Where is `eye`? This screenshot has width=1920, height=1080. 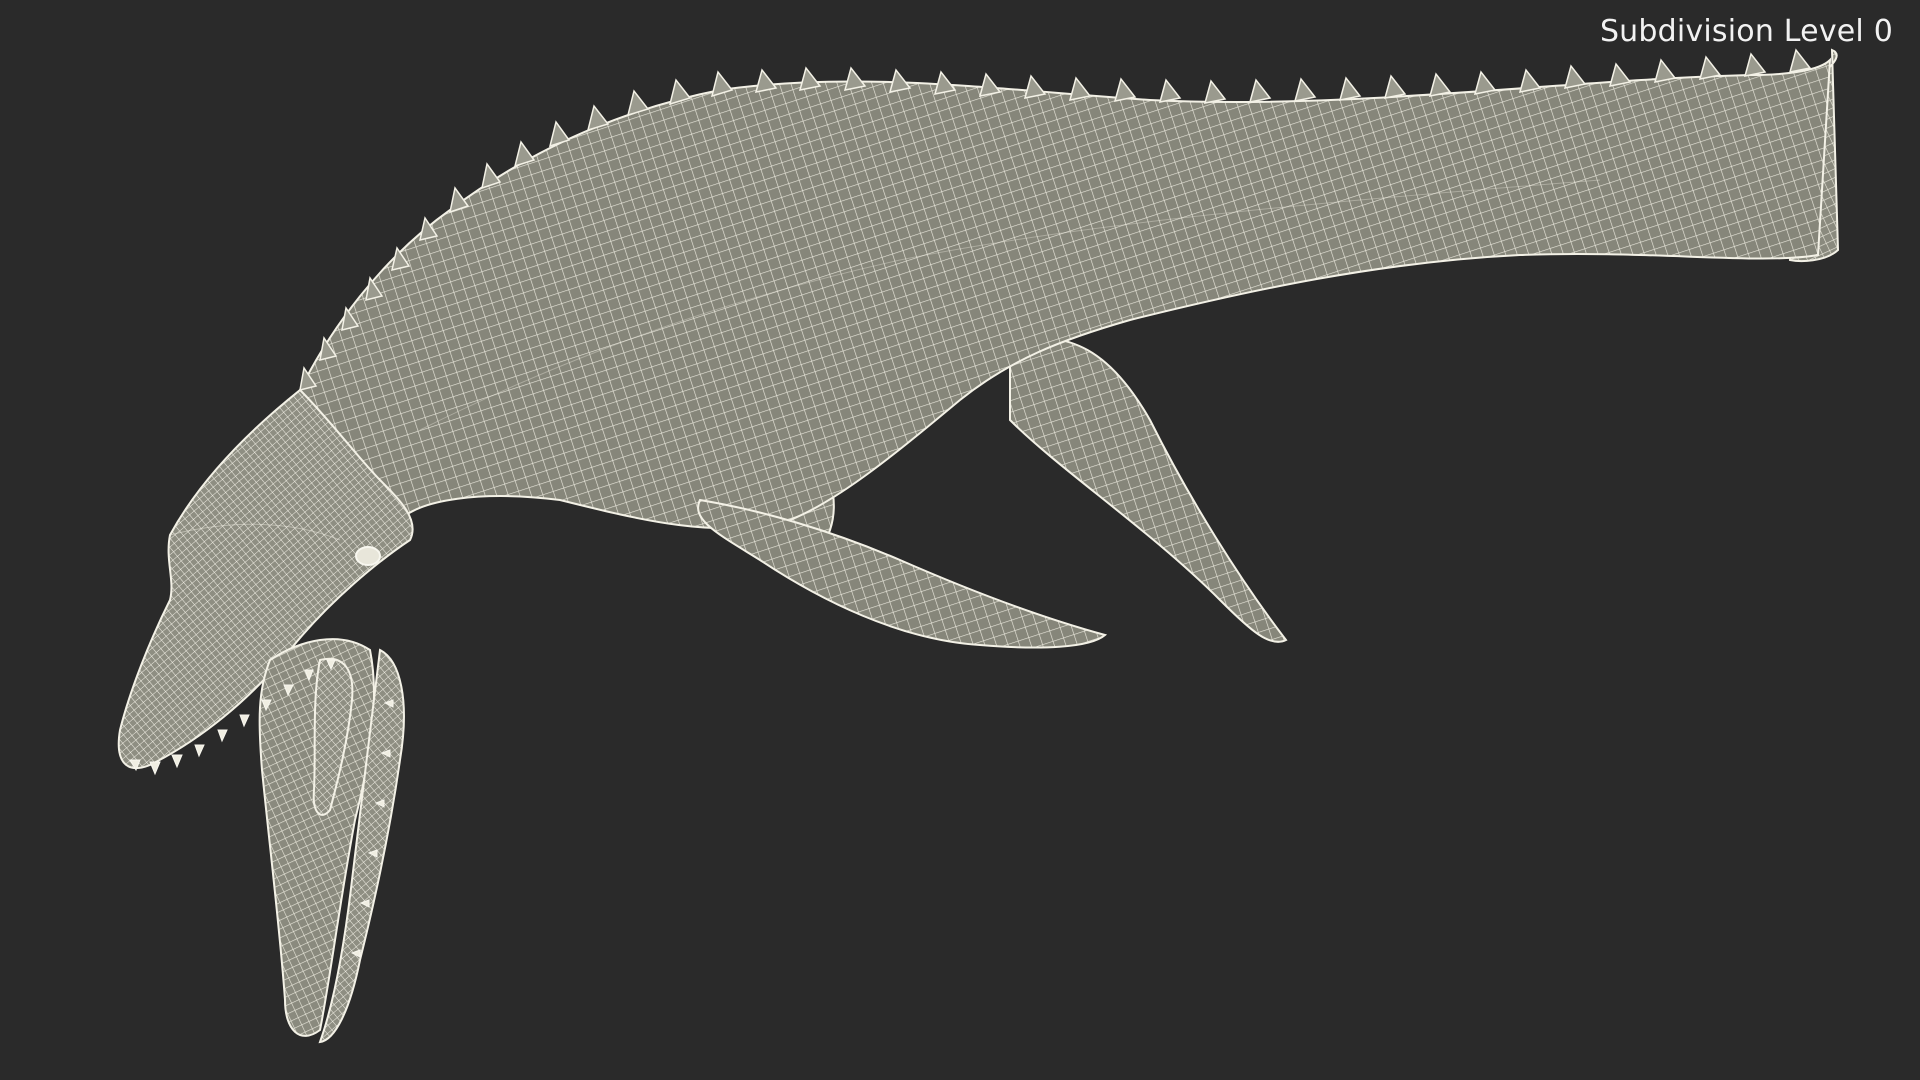 eye is located at coordinates (368, 556).